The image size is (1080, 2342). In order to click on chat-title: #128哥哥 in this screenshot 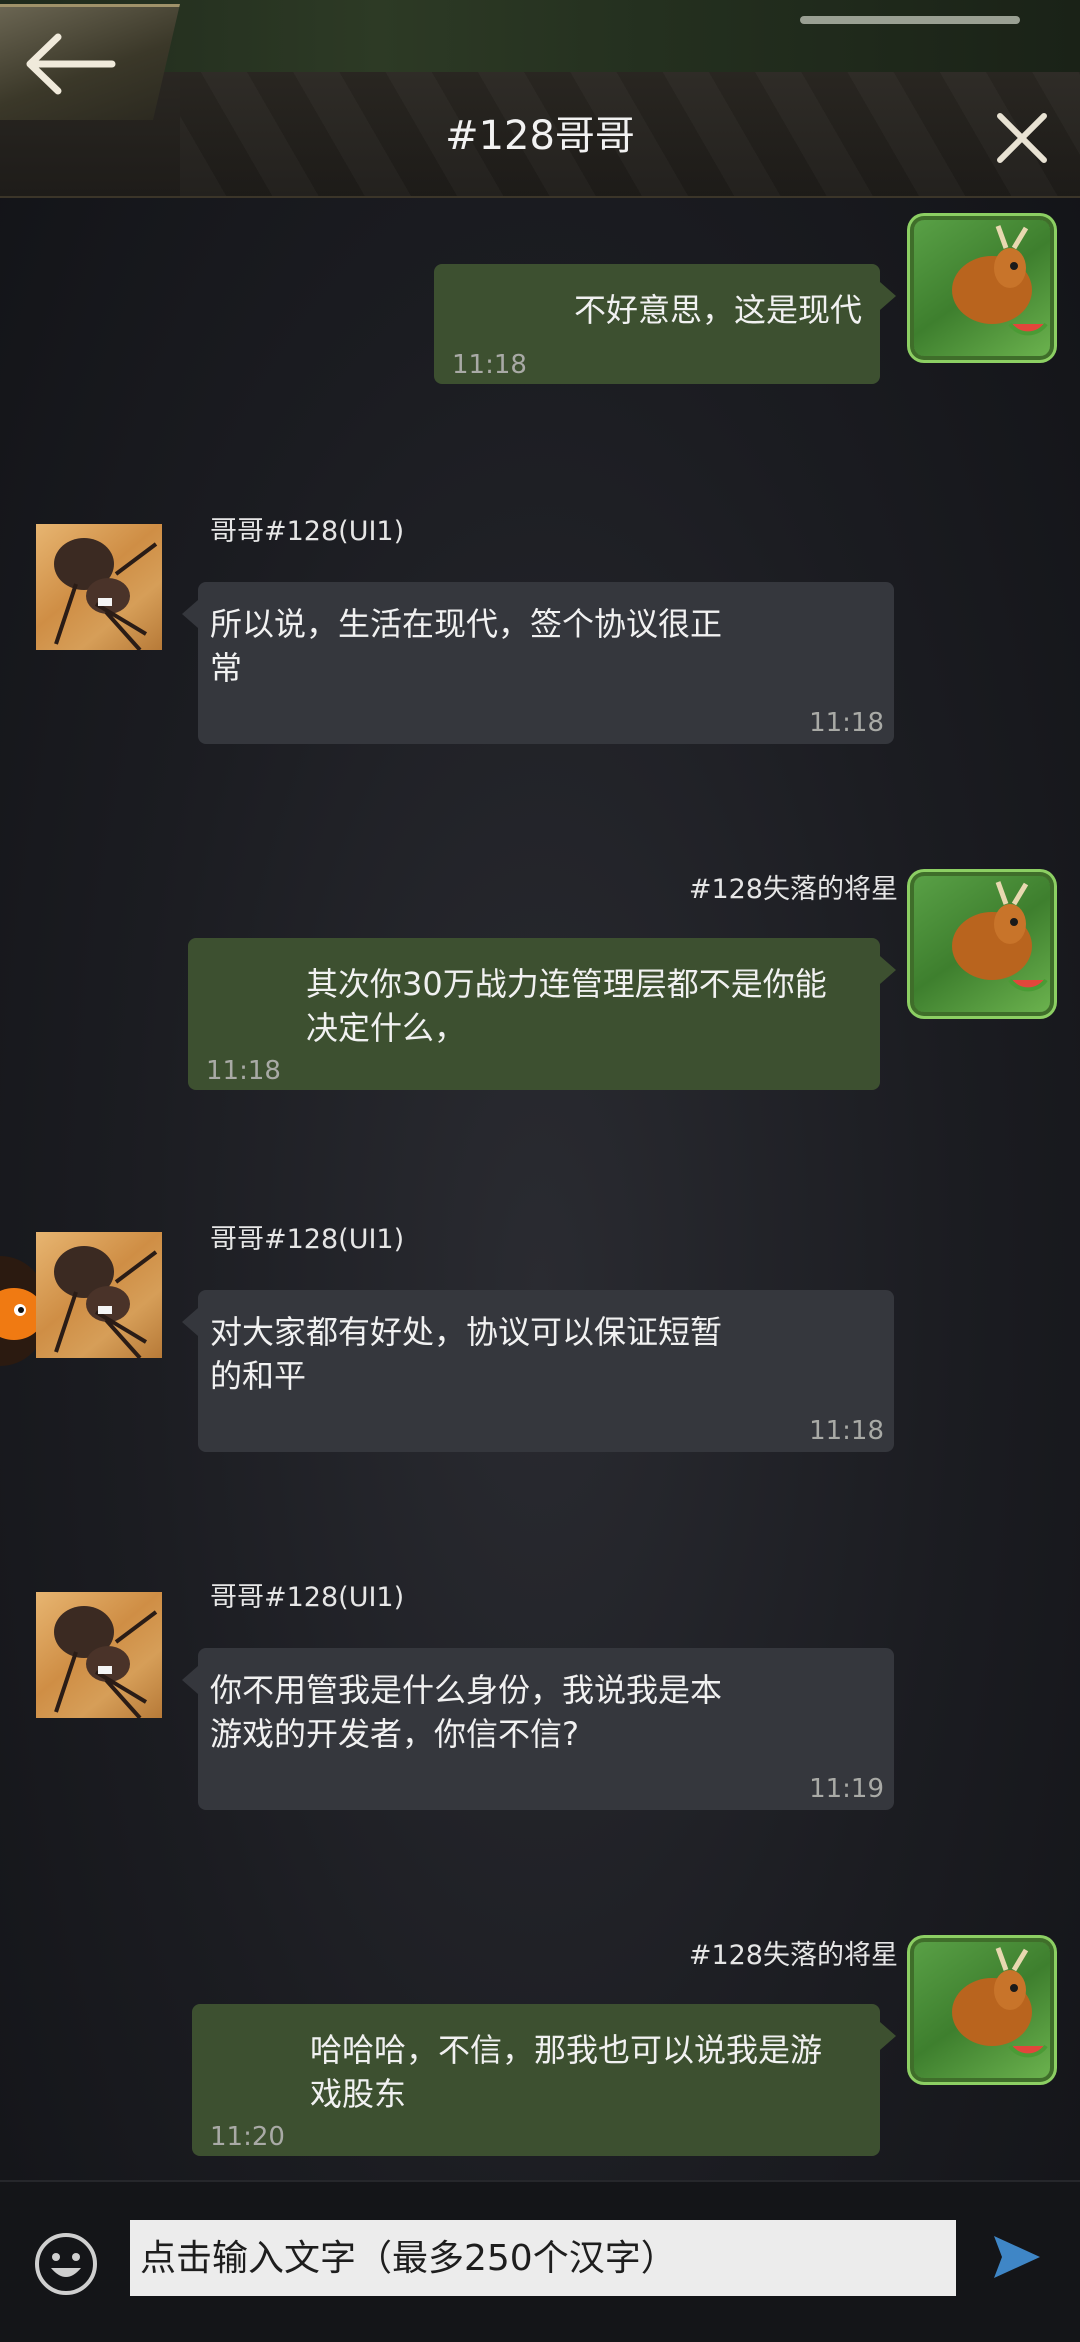, I will do `click(540, 136)`.